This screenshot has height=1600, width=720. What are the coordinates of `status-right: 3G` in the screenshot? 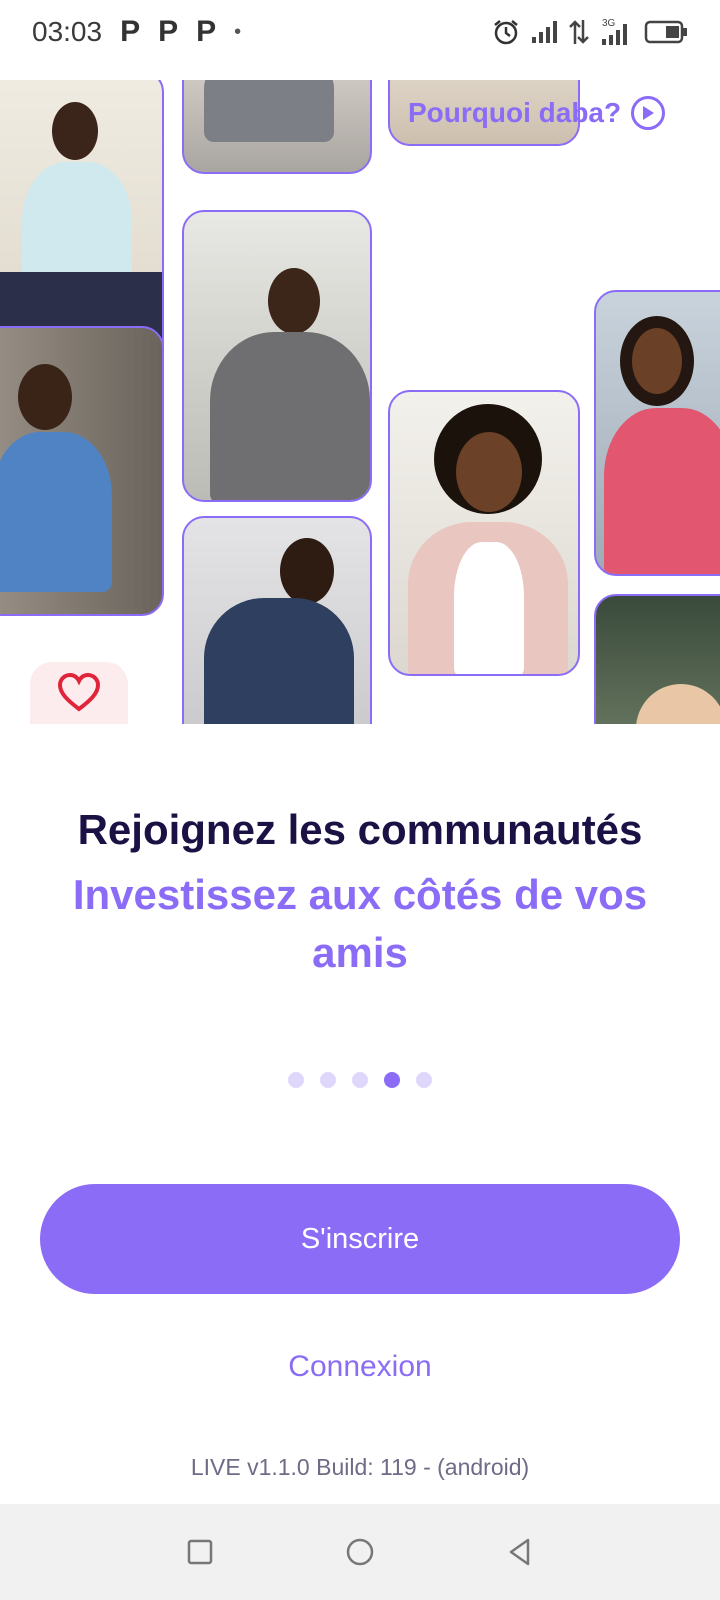 It's located at (590, 32).